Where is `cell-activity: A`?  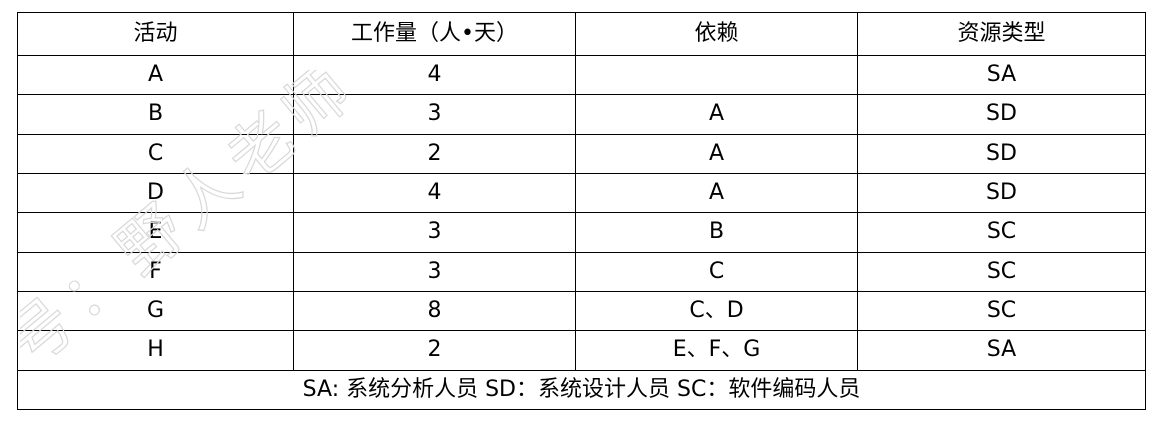
cell-activity: A is located at coordinates (155, 75).